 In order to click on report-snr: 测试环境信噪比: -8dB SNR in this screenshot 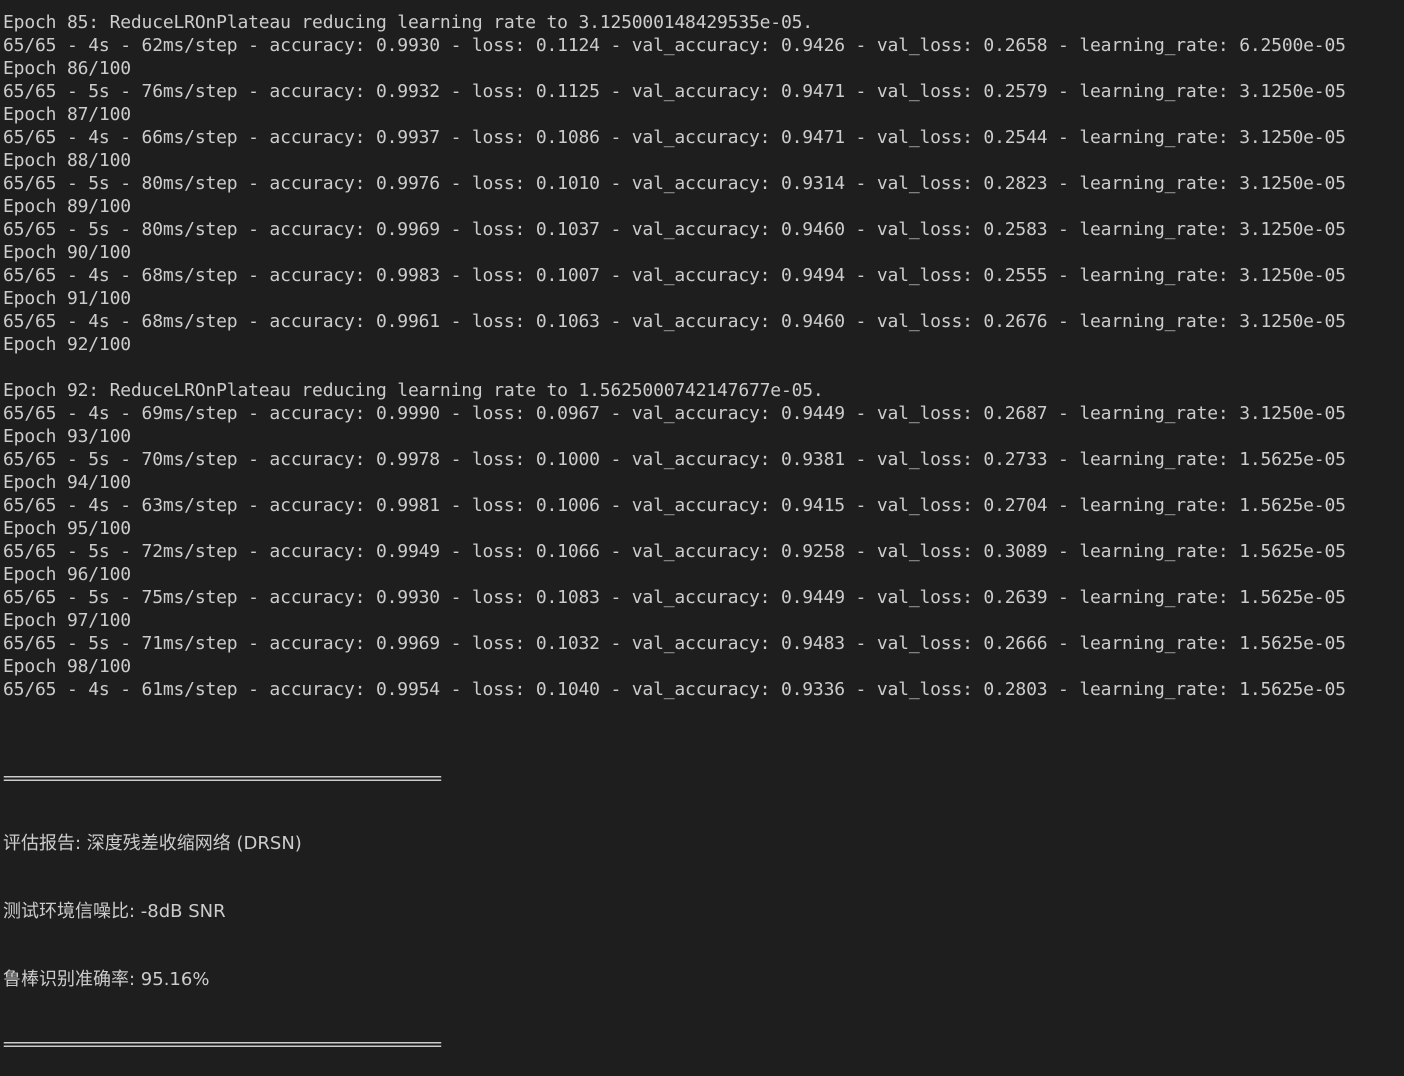, I will do `click(114, 911)`.